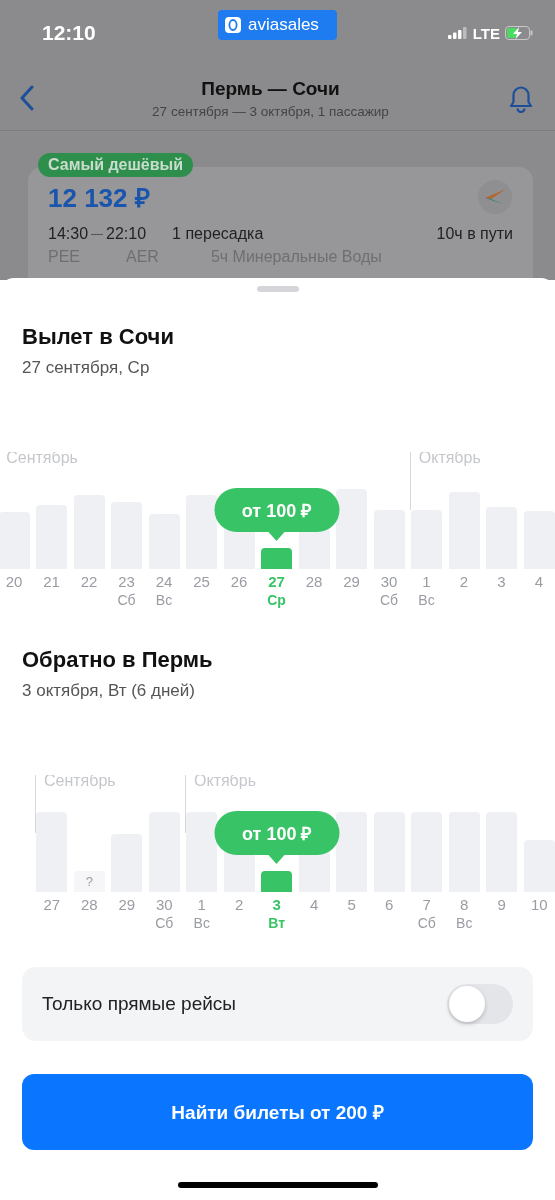  I want to click on day-number: 25, so click(201, 581).